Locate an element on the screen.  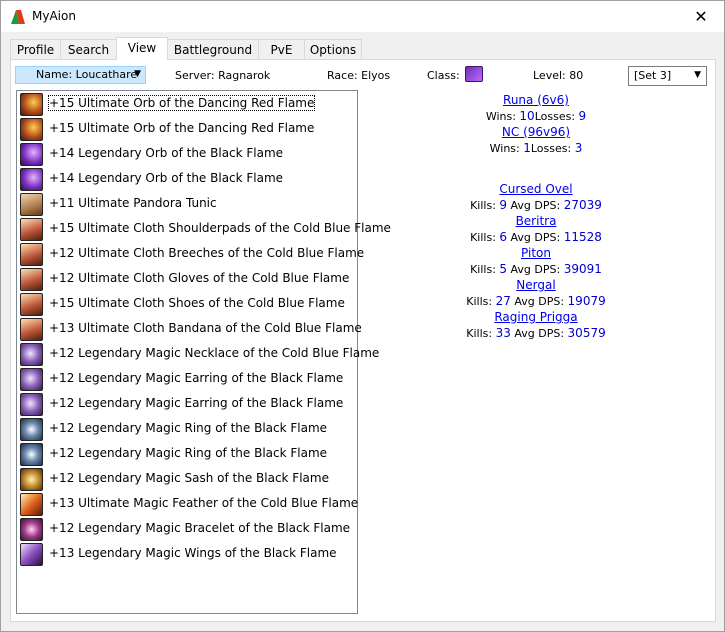
item-label: +11 Ultimate Pandora Tunic is located at coordinates (133, 203).